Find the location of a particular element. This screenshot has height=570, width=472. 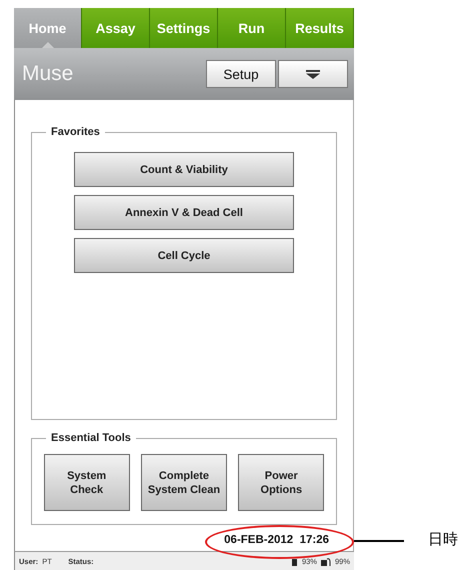

bin-icon is located at coordinates (294, 561).